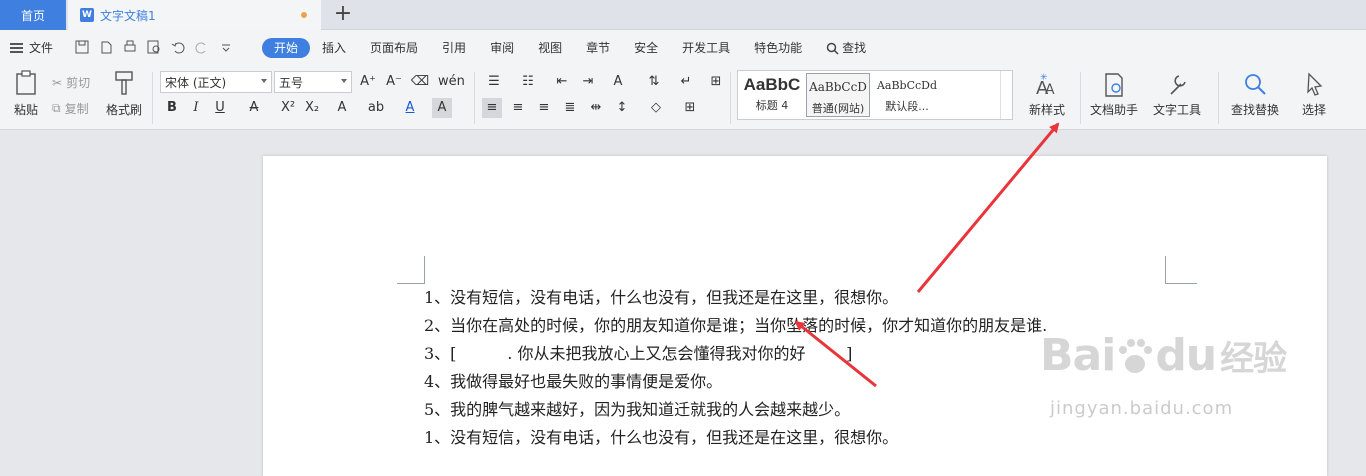 The width and height of the screenshot is (1366, 476). Describe the element at coordinates (286, 48) in the screenshot. I see `tab-start: 开始` at that location.